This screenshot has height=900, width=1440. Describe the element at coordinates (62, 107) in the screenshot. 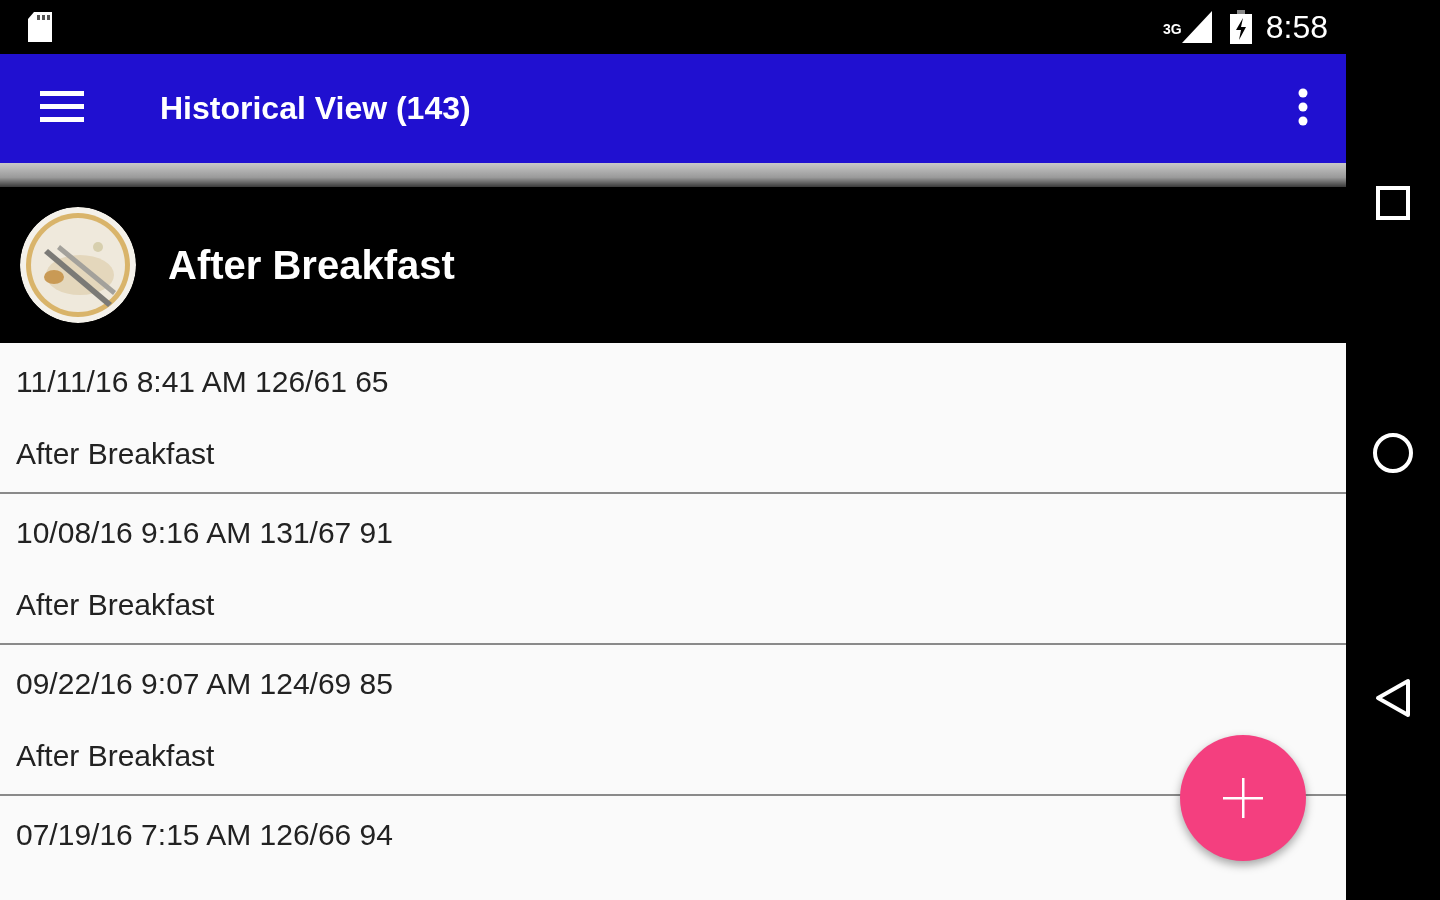

I see `menu-icon` at that location.